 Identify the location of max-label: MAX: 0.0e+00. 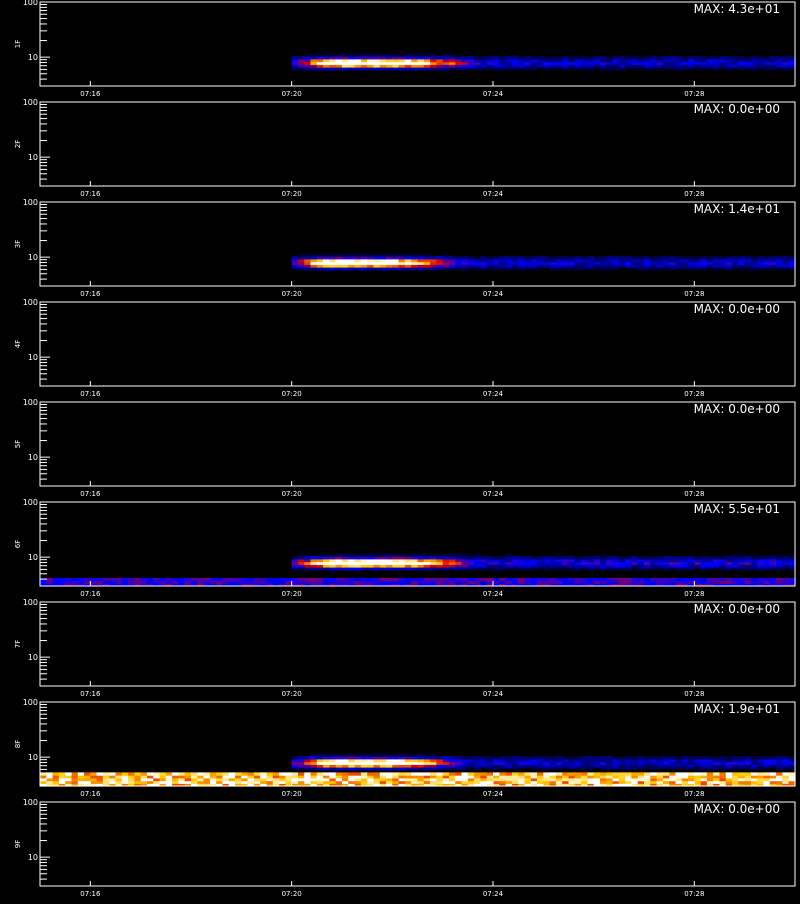
(737, 309).